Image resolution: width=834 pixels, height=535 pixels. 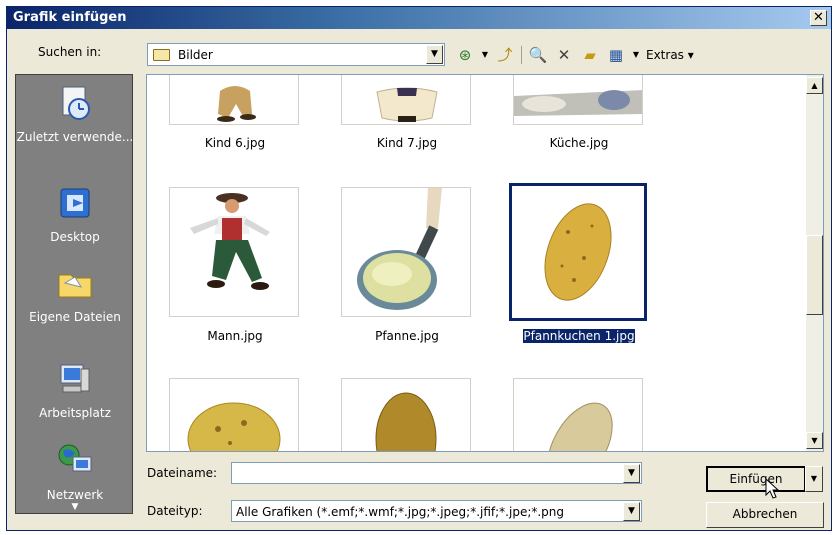 I want to click on title-bar: Grafik einfügen ✕, so click(x=419, y=18).